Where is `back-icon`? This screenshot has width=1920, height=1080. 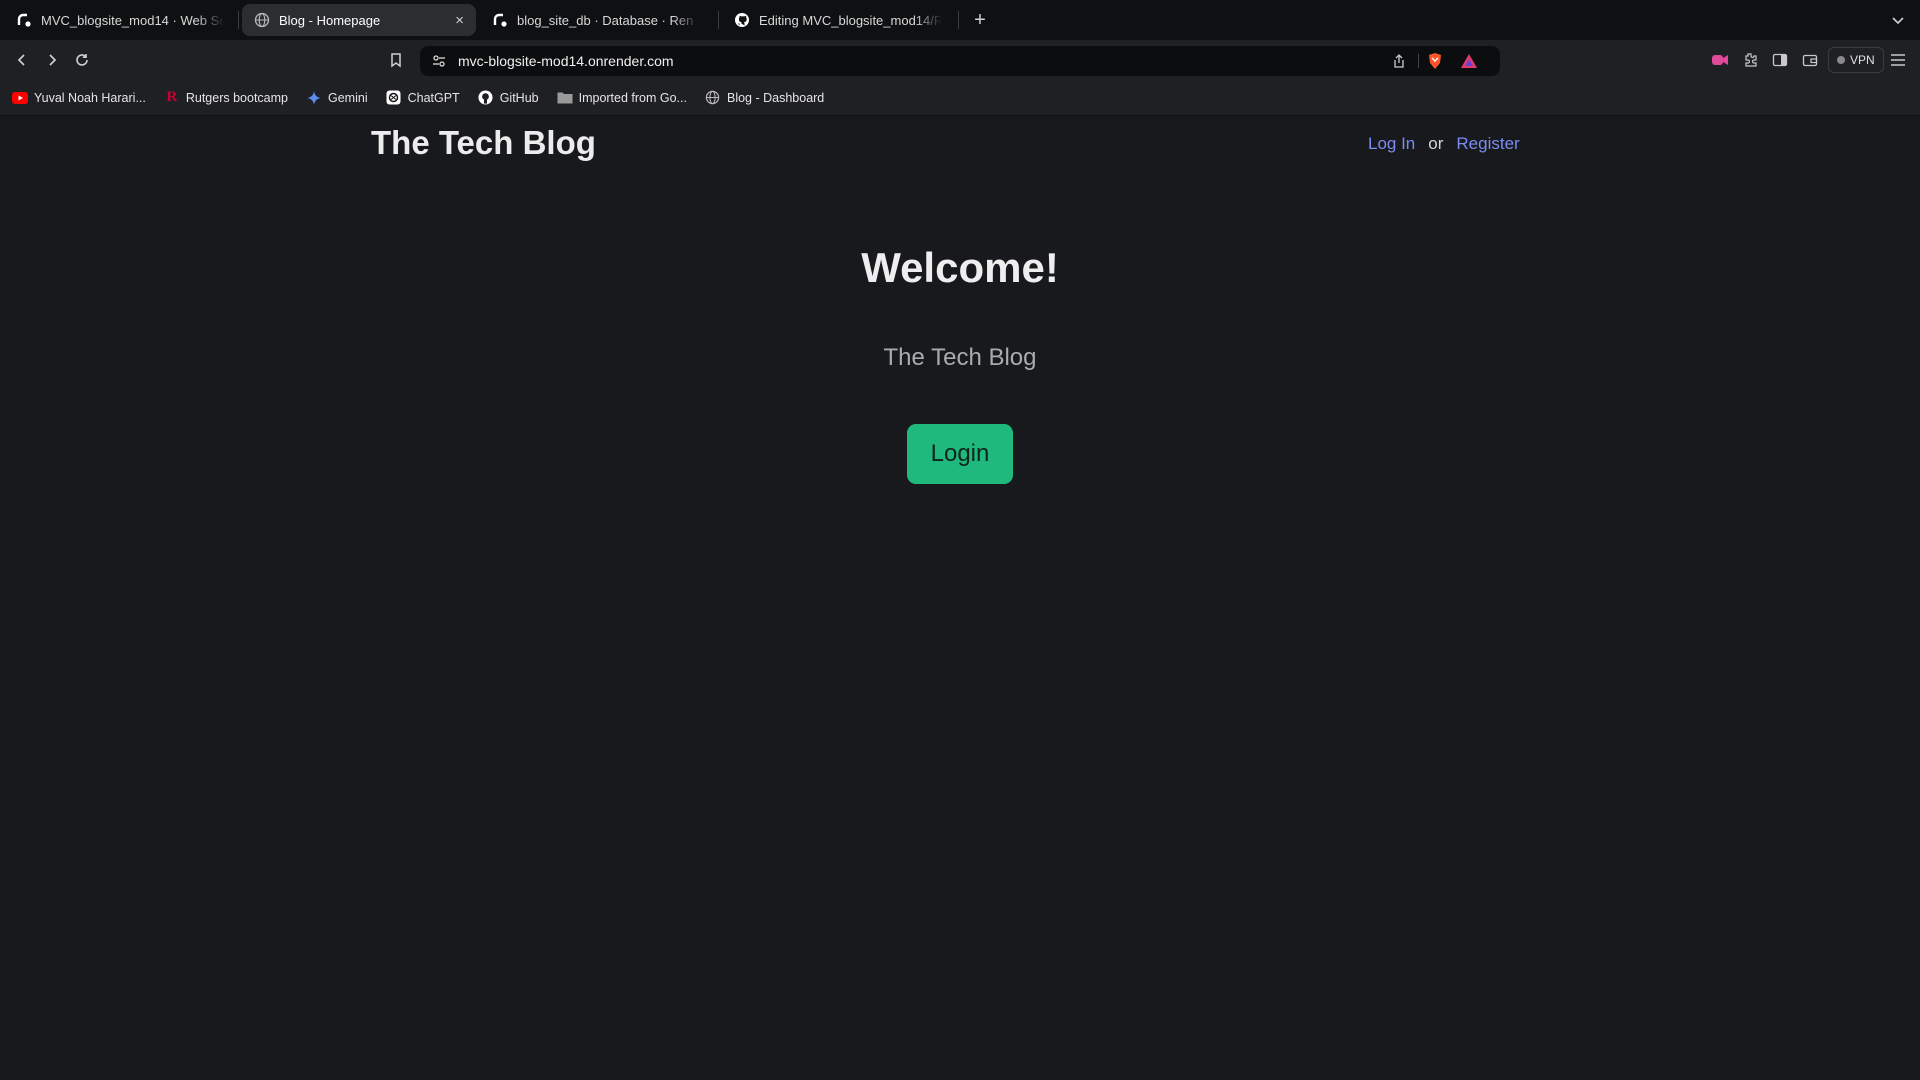 back-icon is located at coordinates (22, 60).